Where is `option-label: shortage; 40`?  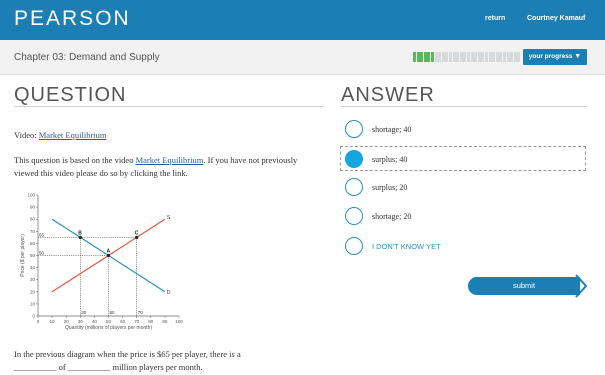 option-label: shortage; 40 is located at coordinates (392, 129).